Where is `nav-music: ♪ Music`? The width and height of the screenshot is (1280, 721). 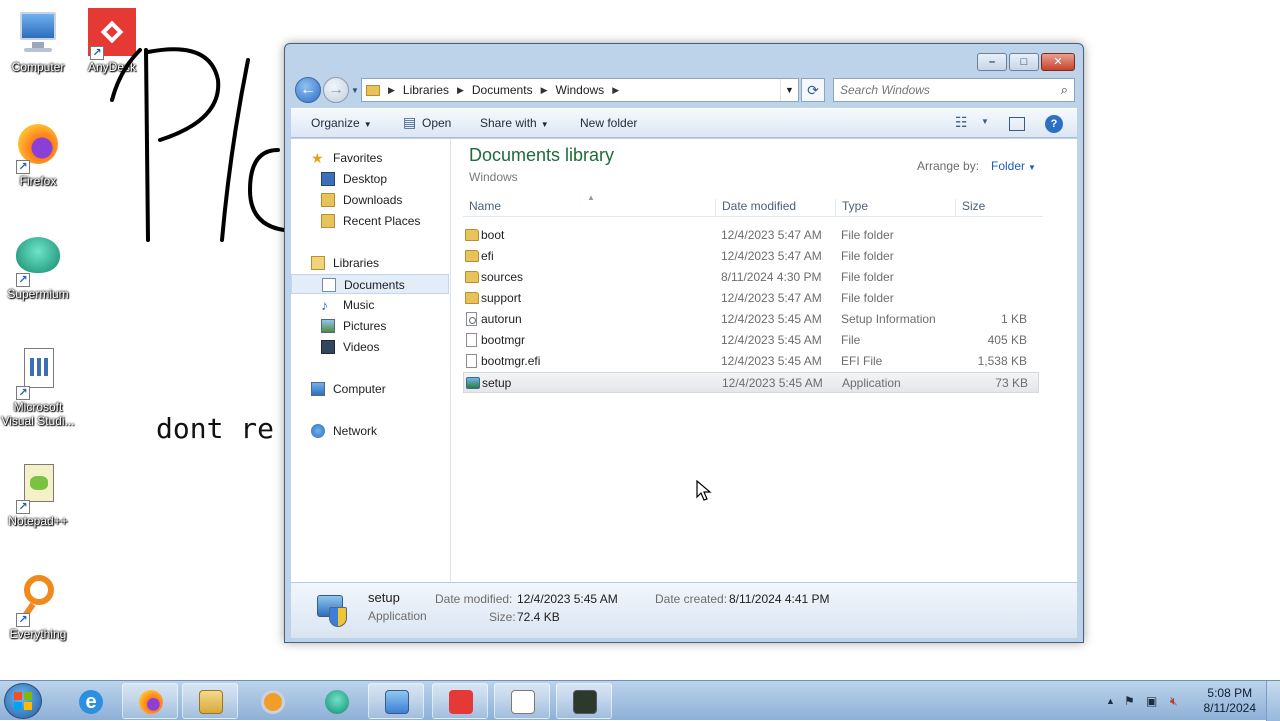
nav-music: ♪ Music is located at coordinates (370, 305).